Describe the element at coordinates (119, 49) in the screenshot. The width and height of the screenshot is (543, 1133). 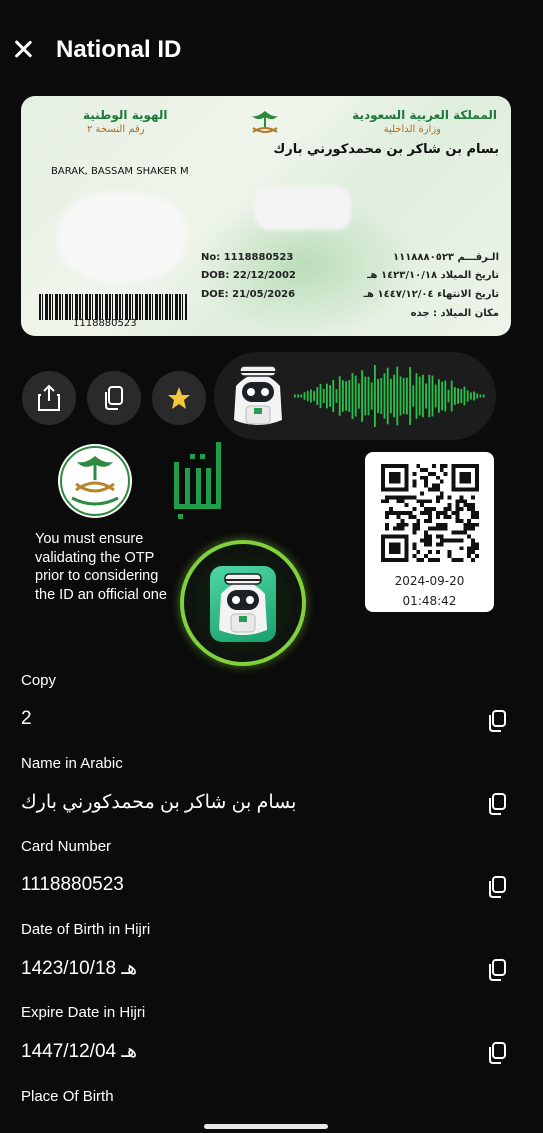
I see `page-title: National ID` at that location.